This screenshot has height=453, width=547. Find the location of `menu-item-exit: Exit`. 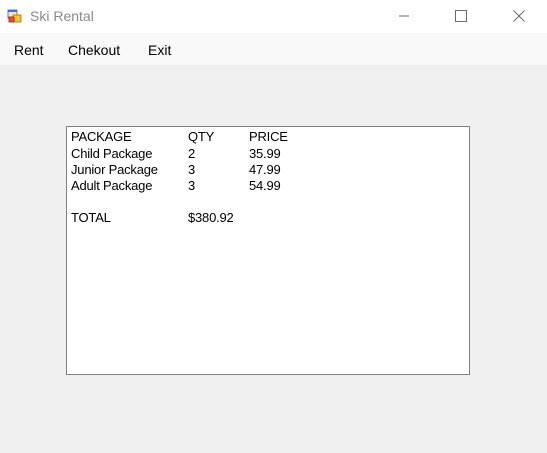

menu-item-exit: Exit is located at coordinates (159, 50).